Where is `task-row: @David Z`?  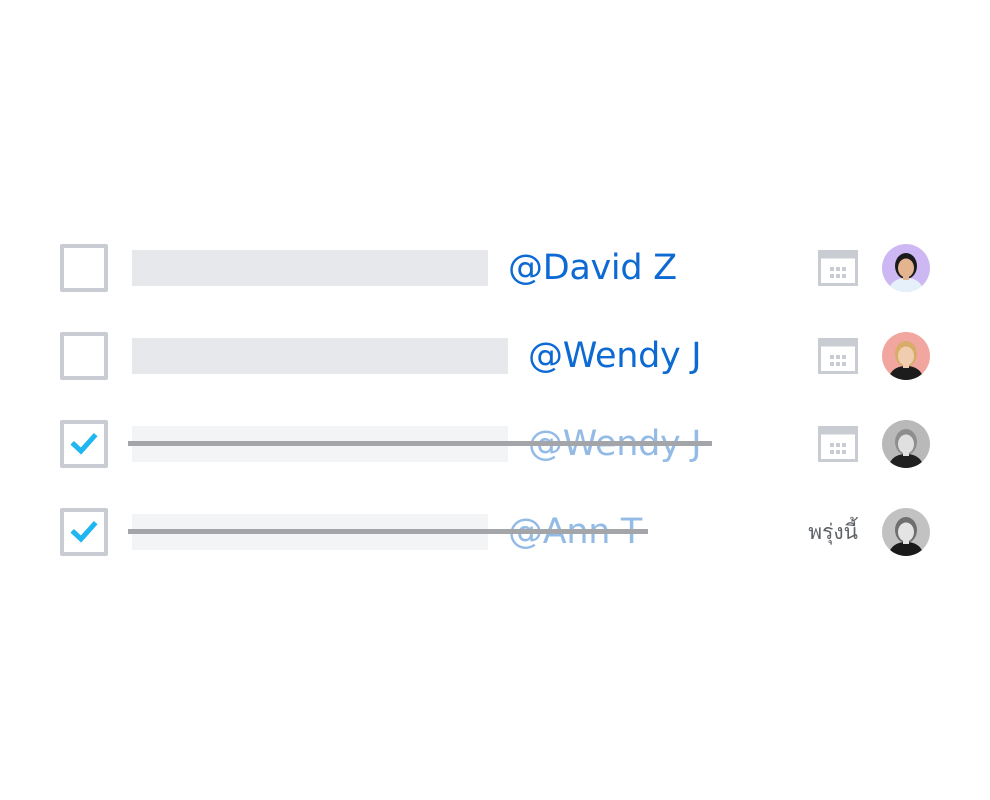 task-row: @David Z is located at coordinates (495, 268).